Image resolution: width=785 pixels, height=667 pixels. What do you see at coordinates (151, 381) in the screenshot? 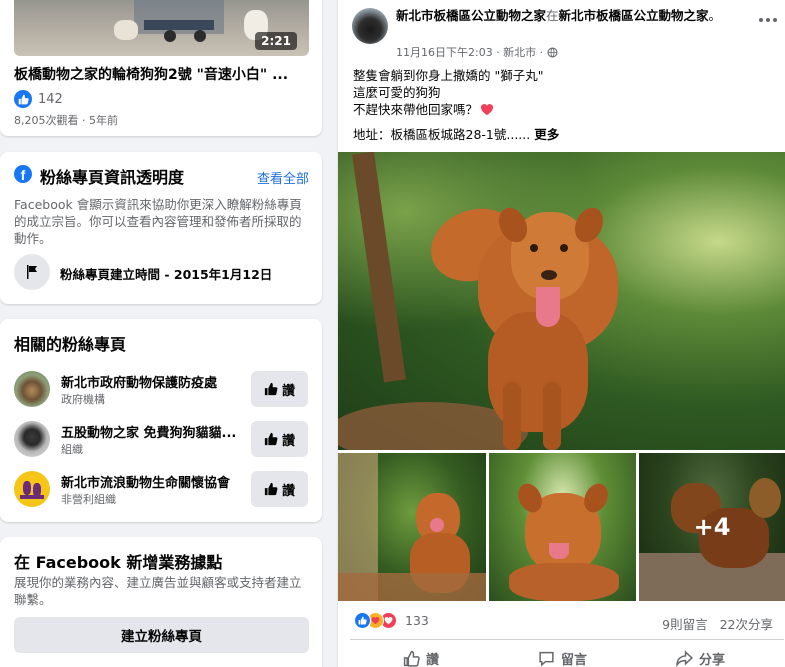
I see `related-page-name: 新北市政府動物保護防疫處` at bounding box center [151, 381].